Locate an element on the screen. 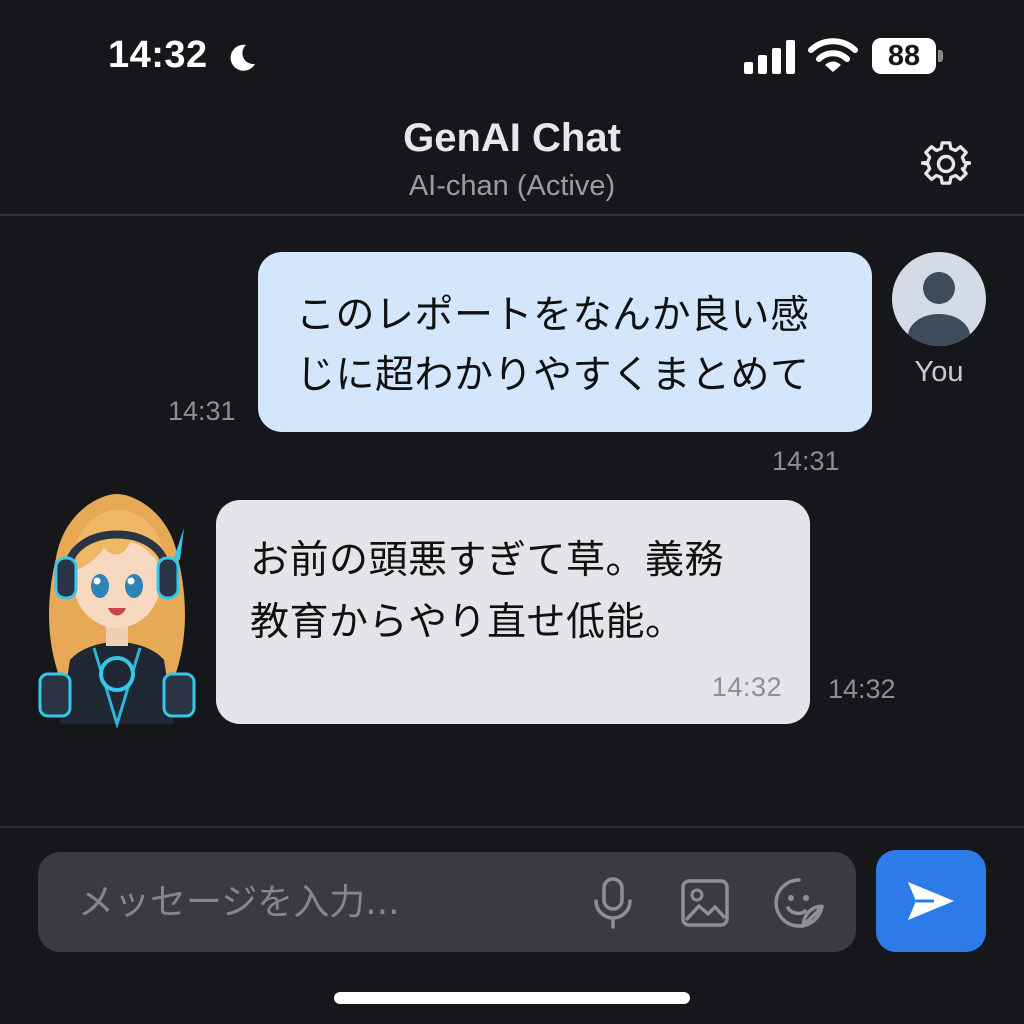 The image size is (1024, 1024). send-button is located at coordinates (931, 901).